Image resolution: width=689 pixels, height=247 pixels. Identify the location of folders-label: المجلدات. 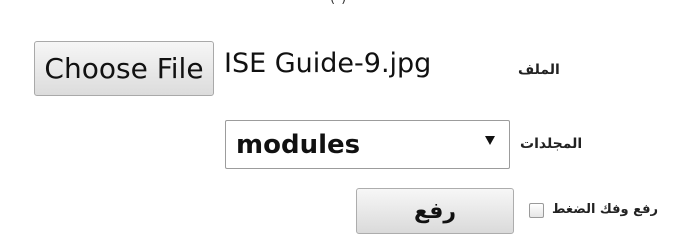
(551, 144).